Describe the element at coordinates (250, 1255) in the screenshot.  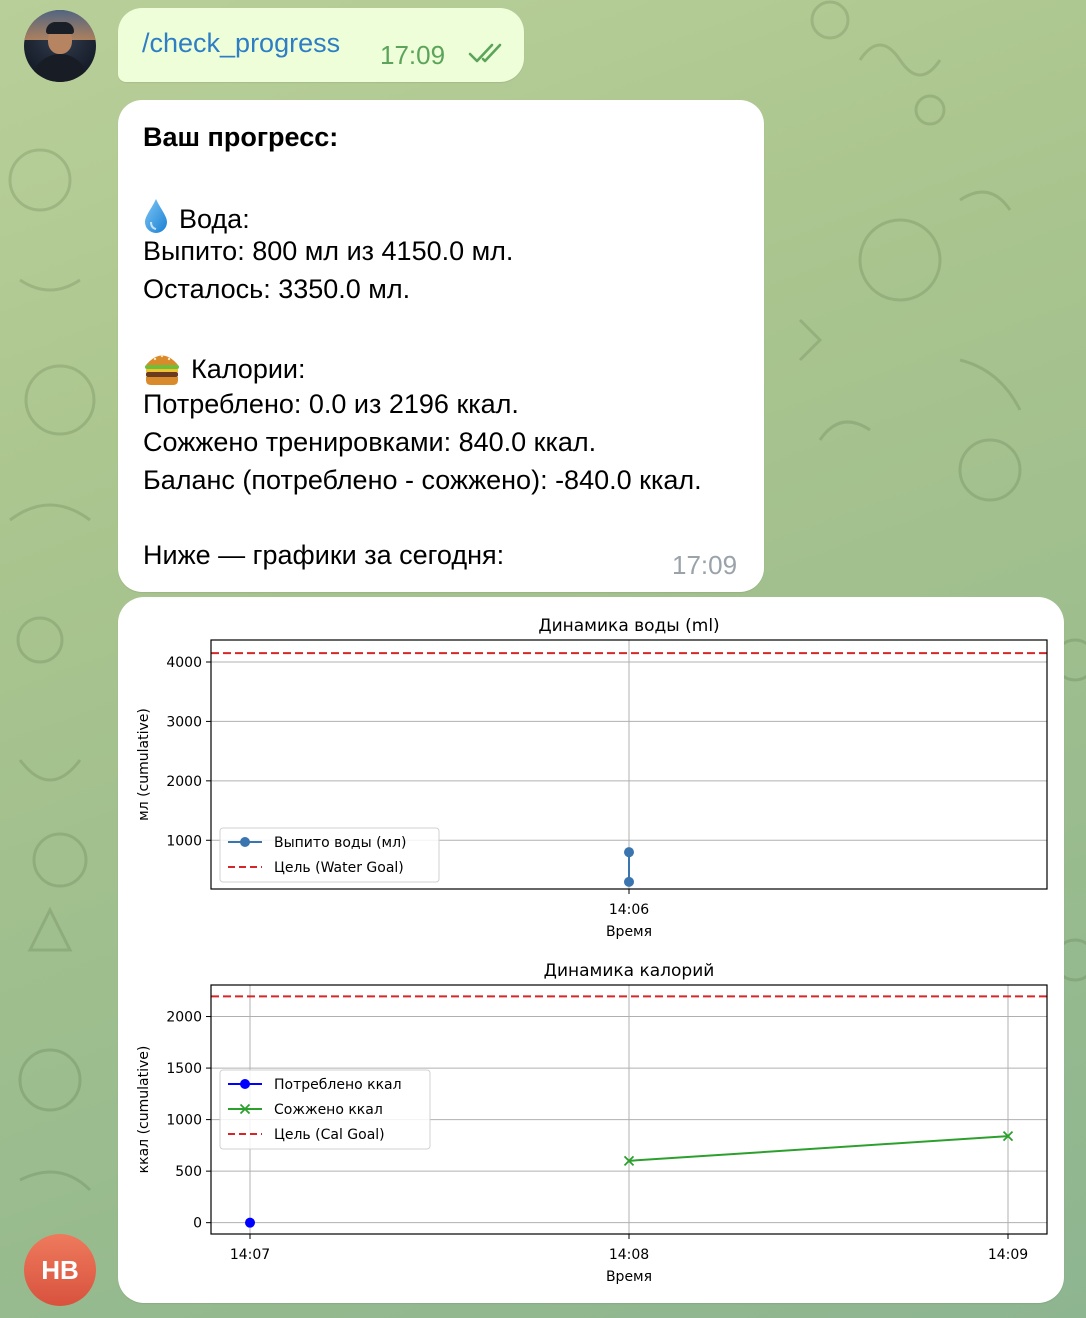
I see `chart2-x-tick-label: 14:07` at that location.